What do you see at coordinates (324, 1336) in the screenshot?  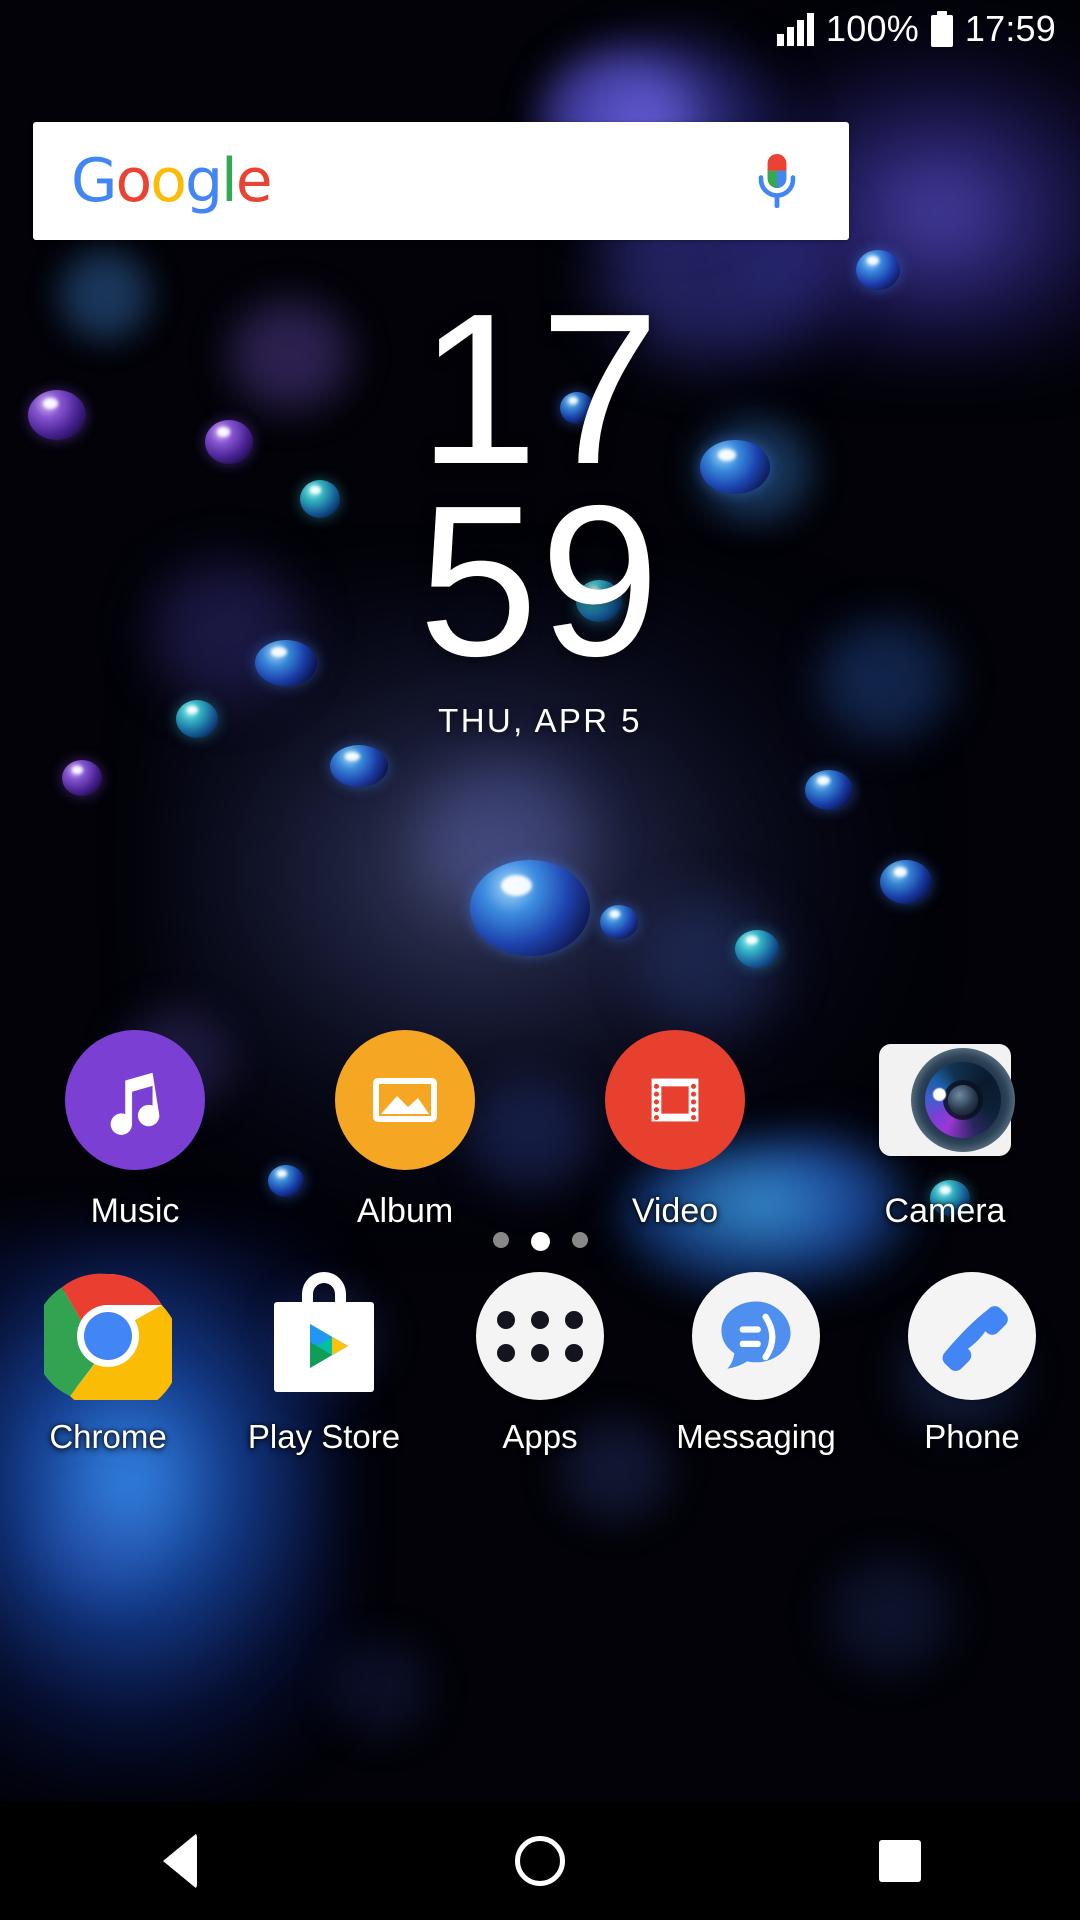 I see `play-store-icon` at bounding box center [324, 1336].